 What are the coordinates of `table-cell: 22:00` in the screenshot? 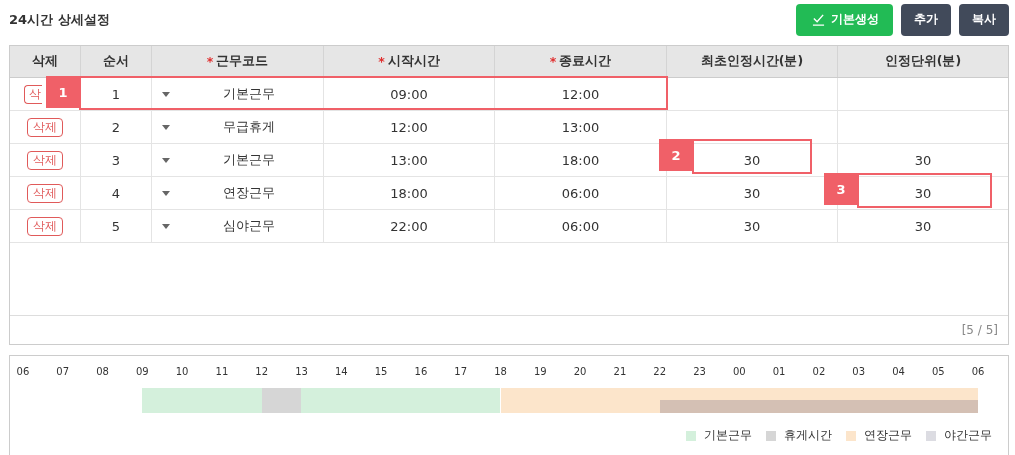 It's located at (409, 226).